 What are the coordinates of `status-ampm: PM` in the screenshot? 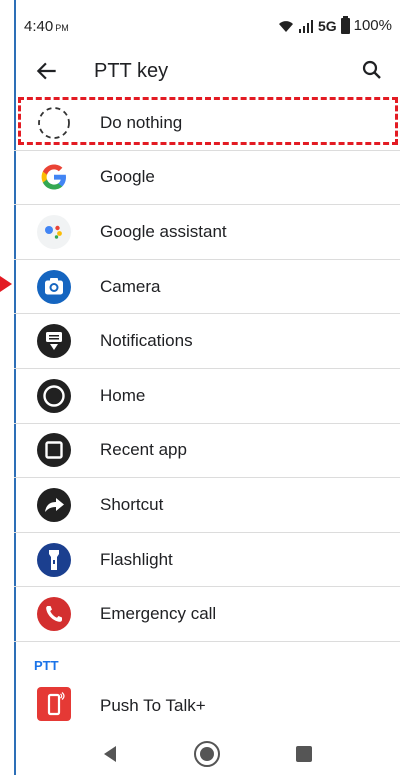 It's located at (62, 28).